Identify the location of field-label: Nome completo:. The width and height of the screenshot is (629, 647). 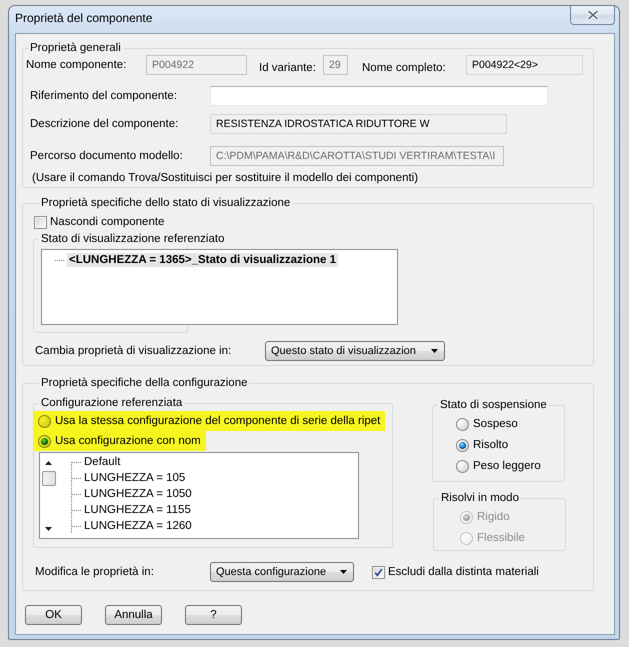
(404, 67).